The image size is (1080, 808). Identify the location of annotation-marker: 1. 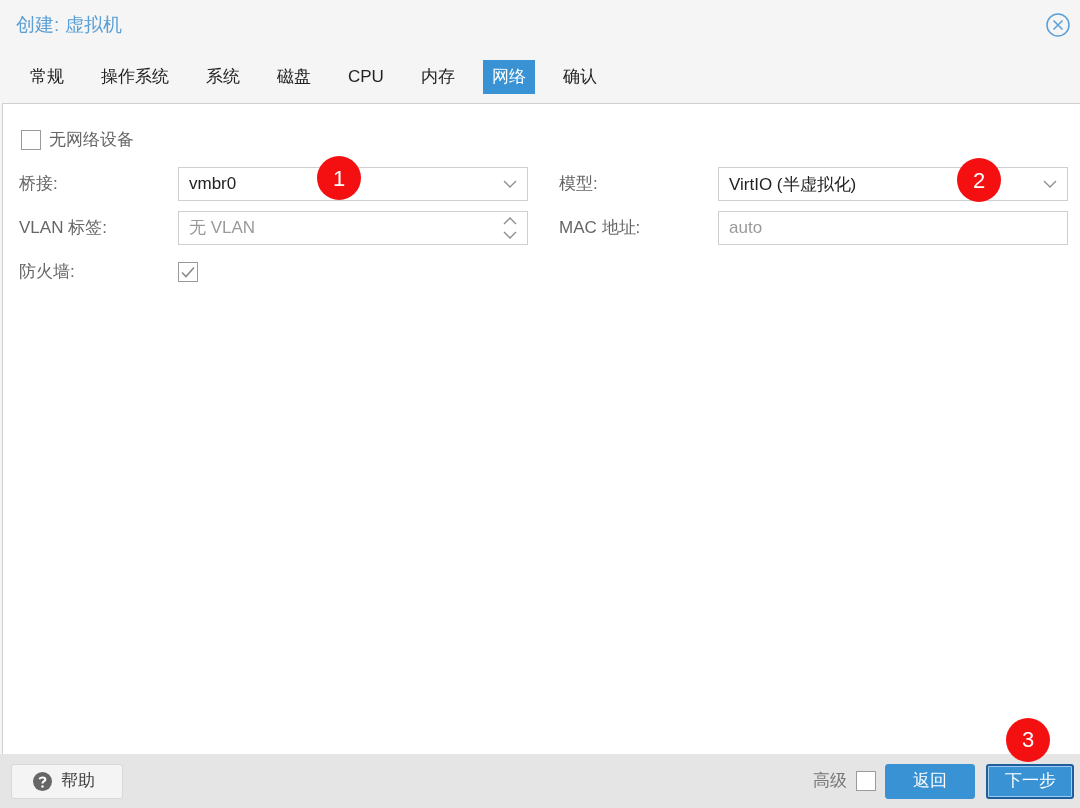
(339, 178).